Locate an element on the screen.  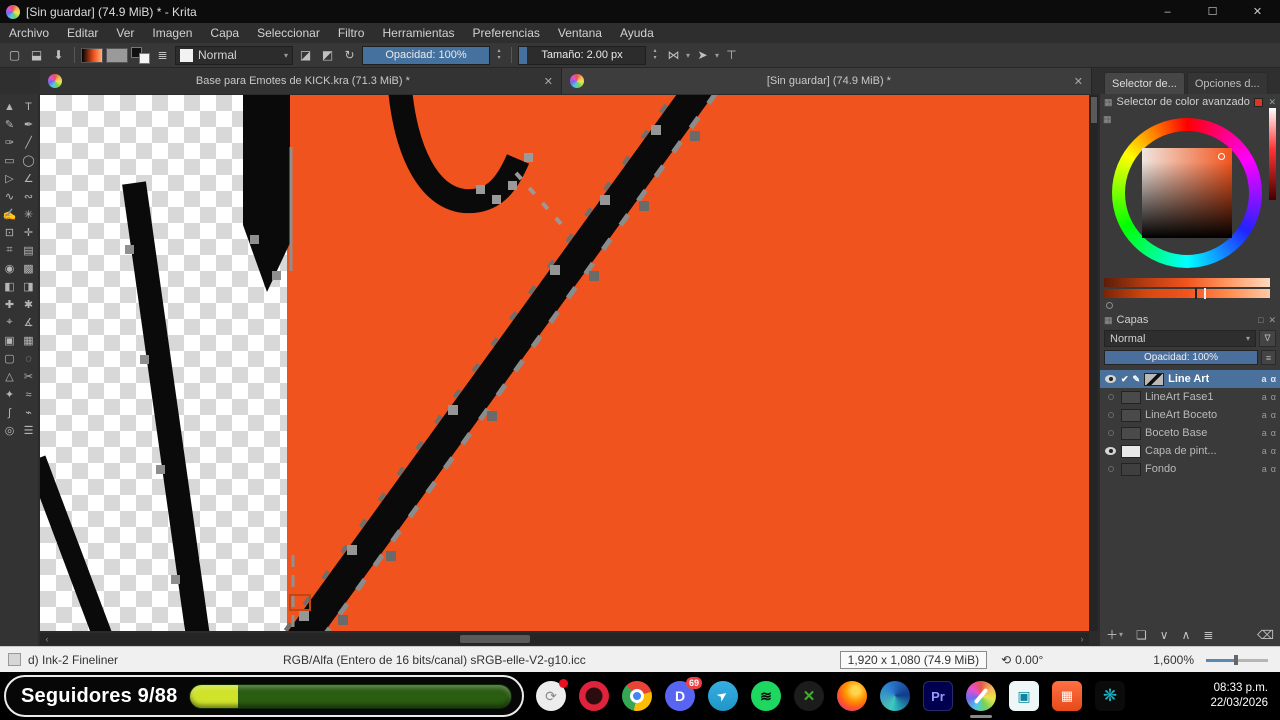
gradient-chooser is located at coordinates (92, 55).